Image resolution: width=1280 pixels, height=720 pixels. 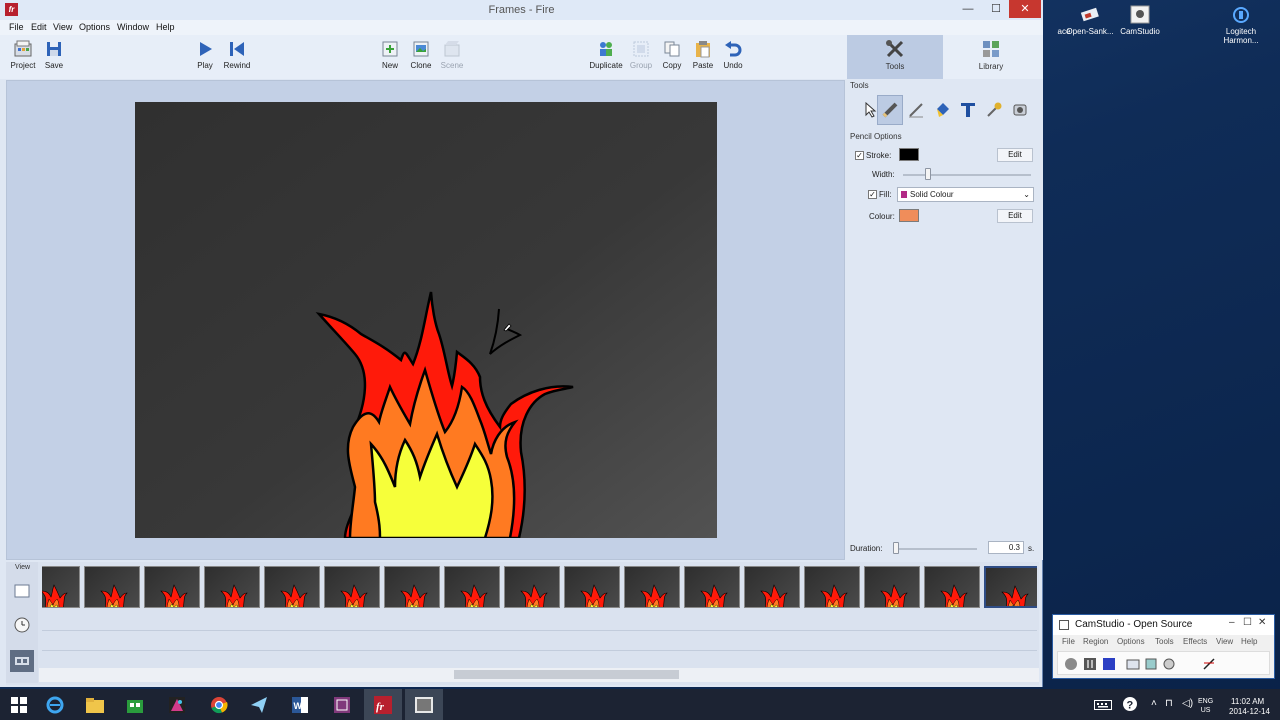 What do you see at coordinates (135, 704) in the screenshot?
I see `taskbar-store` at bounding box center [135, 704].